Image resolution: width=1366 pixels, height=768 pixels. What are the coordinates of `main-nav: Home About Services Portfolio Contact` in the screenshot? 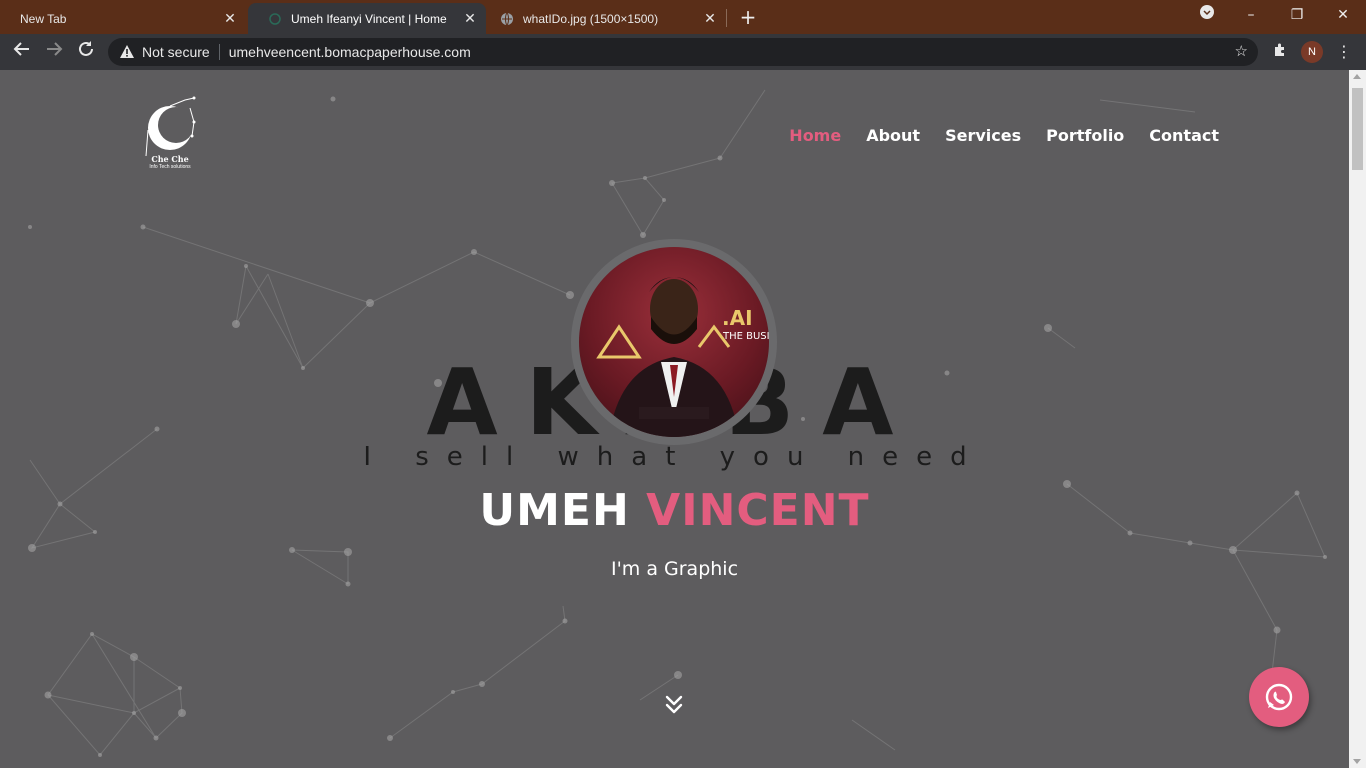 It's located at (1004, 135).